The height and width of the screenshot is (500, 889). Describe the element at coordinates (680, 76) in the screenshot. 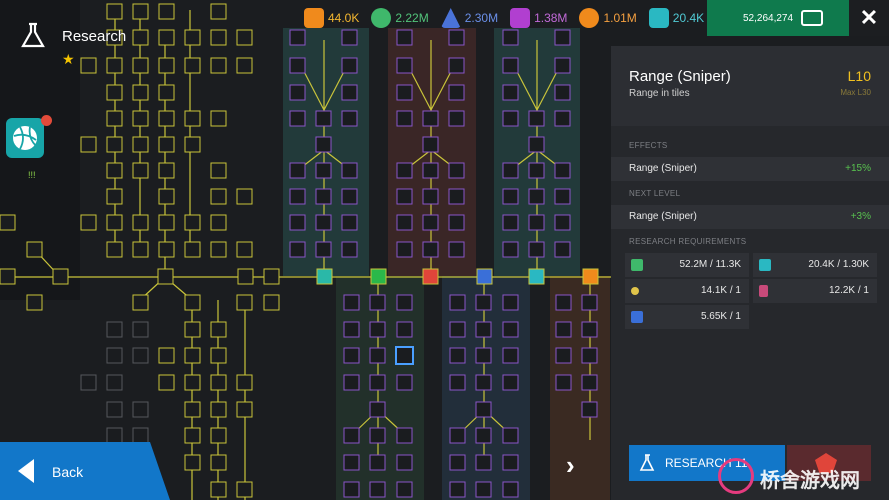

I see `research-title: Range (Sniper)` at that location.